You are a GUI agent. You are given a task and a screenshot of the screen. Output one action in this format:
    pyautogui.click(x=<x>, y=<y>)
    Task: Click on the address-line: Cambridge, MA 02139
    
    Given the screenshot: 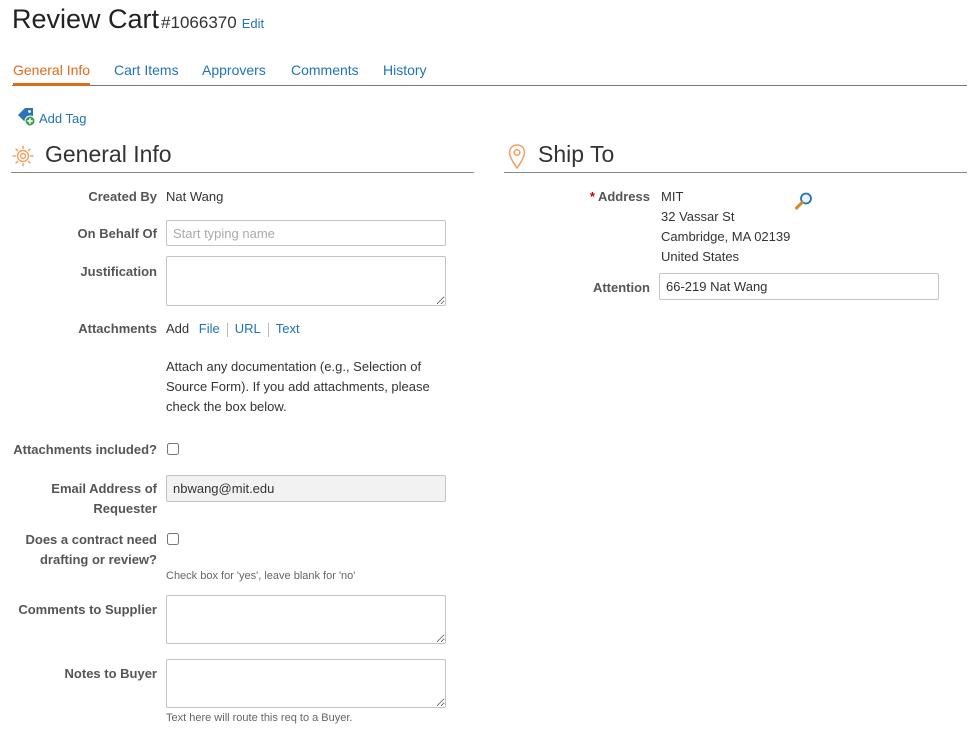 What is the action you would take?
    pyautogui.click(x=726, y=236)
    